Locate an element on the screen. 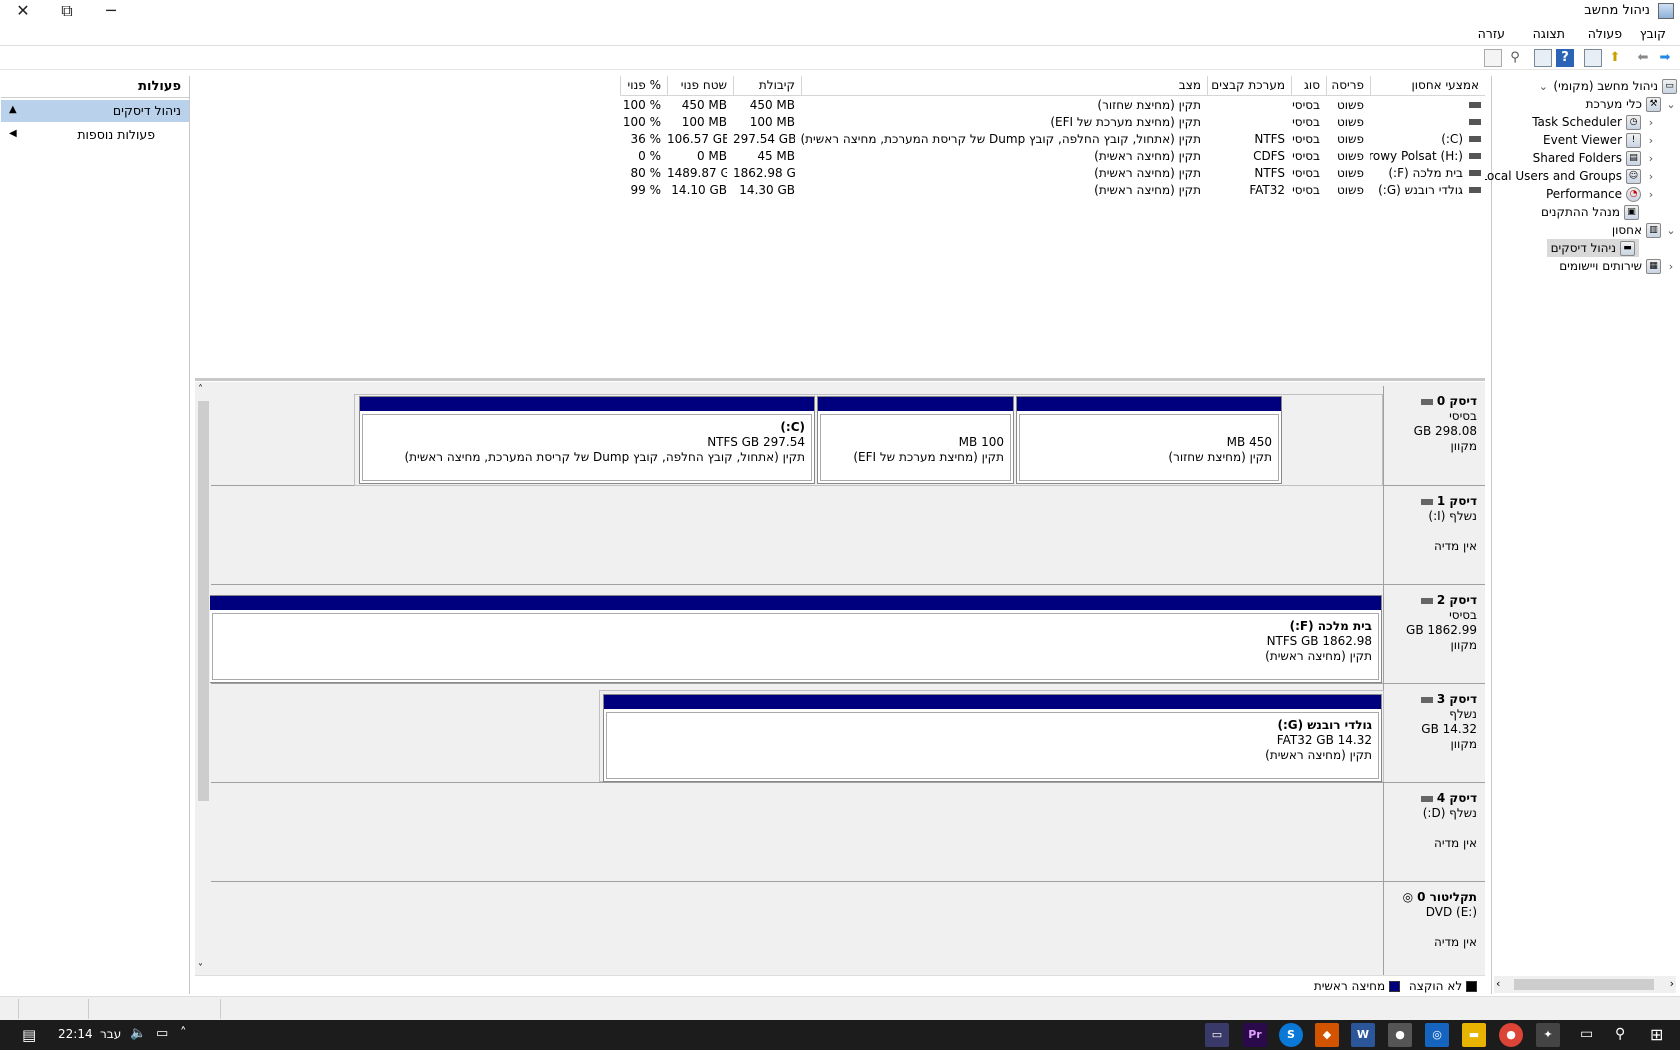 The image size is (1680, 1050). export-list-icon is located at coordinates (1493, 58).